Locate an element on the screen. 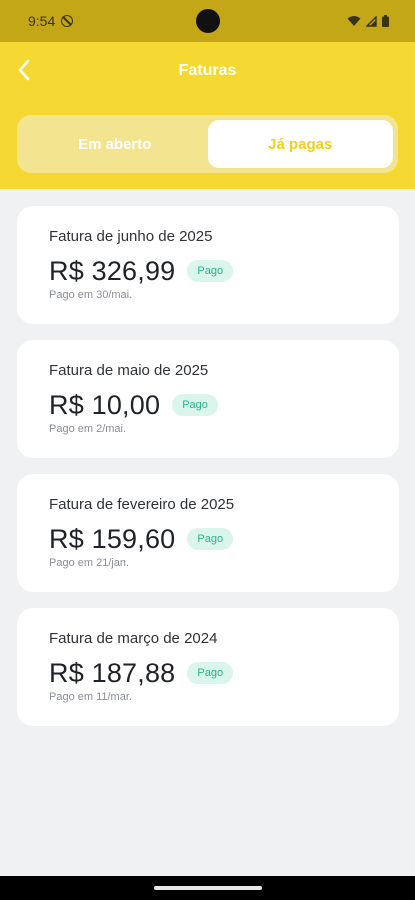 The image size is (415, 900). tab-paid: Já pagas is located at coordinates (300, 144).